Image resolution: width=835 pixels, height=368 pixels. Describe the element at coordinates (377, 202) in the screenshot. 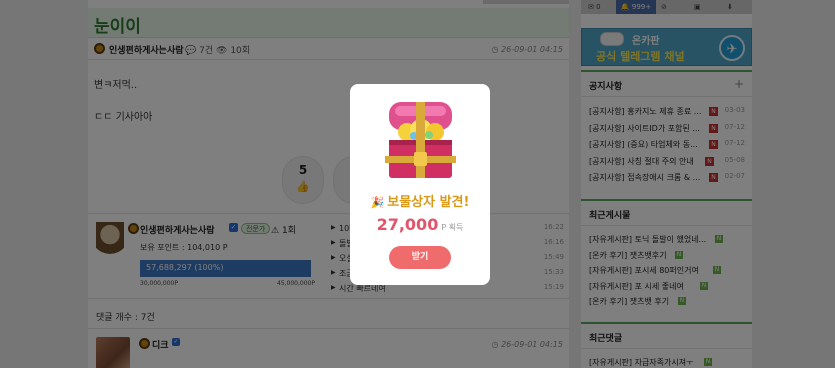

I see `party-popper-icon: 🎉` at that location.